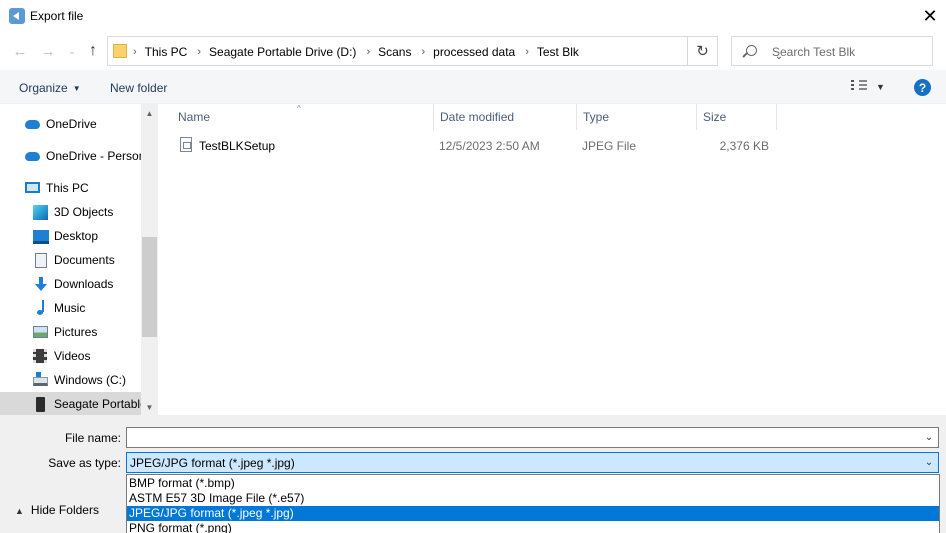 The width and height of the screenshot is (946, 533). I want to click on save-as-type-value: JPEG/JPG format (*.jpeg *.jpg), so click(212, 463).